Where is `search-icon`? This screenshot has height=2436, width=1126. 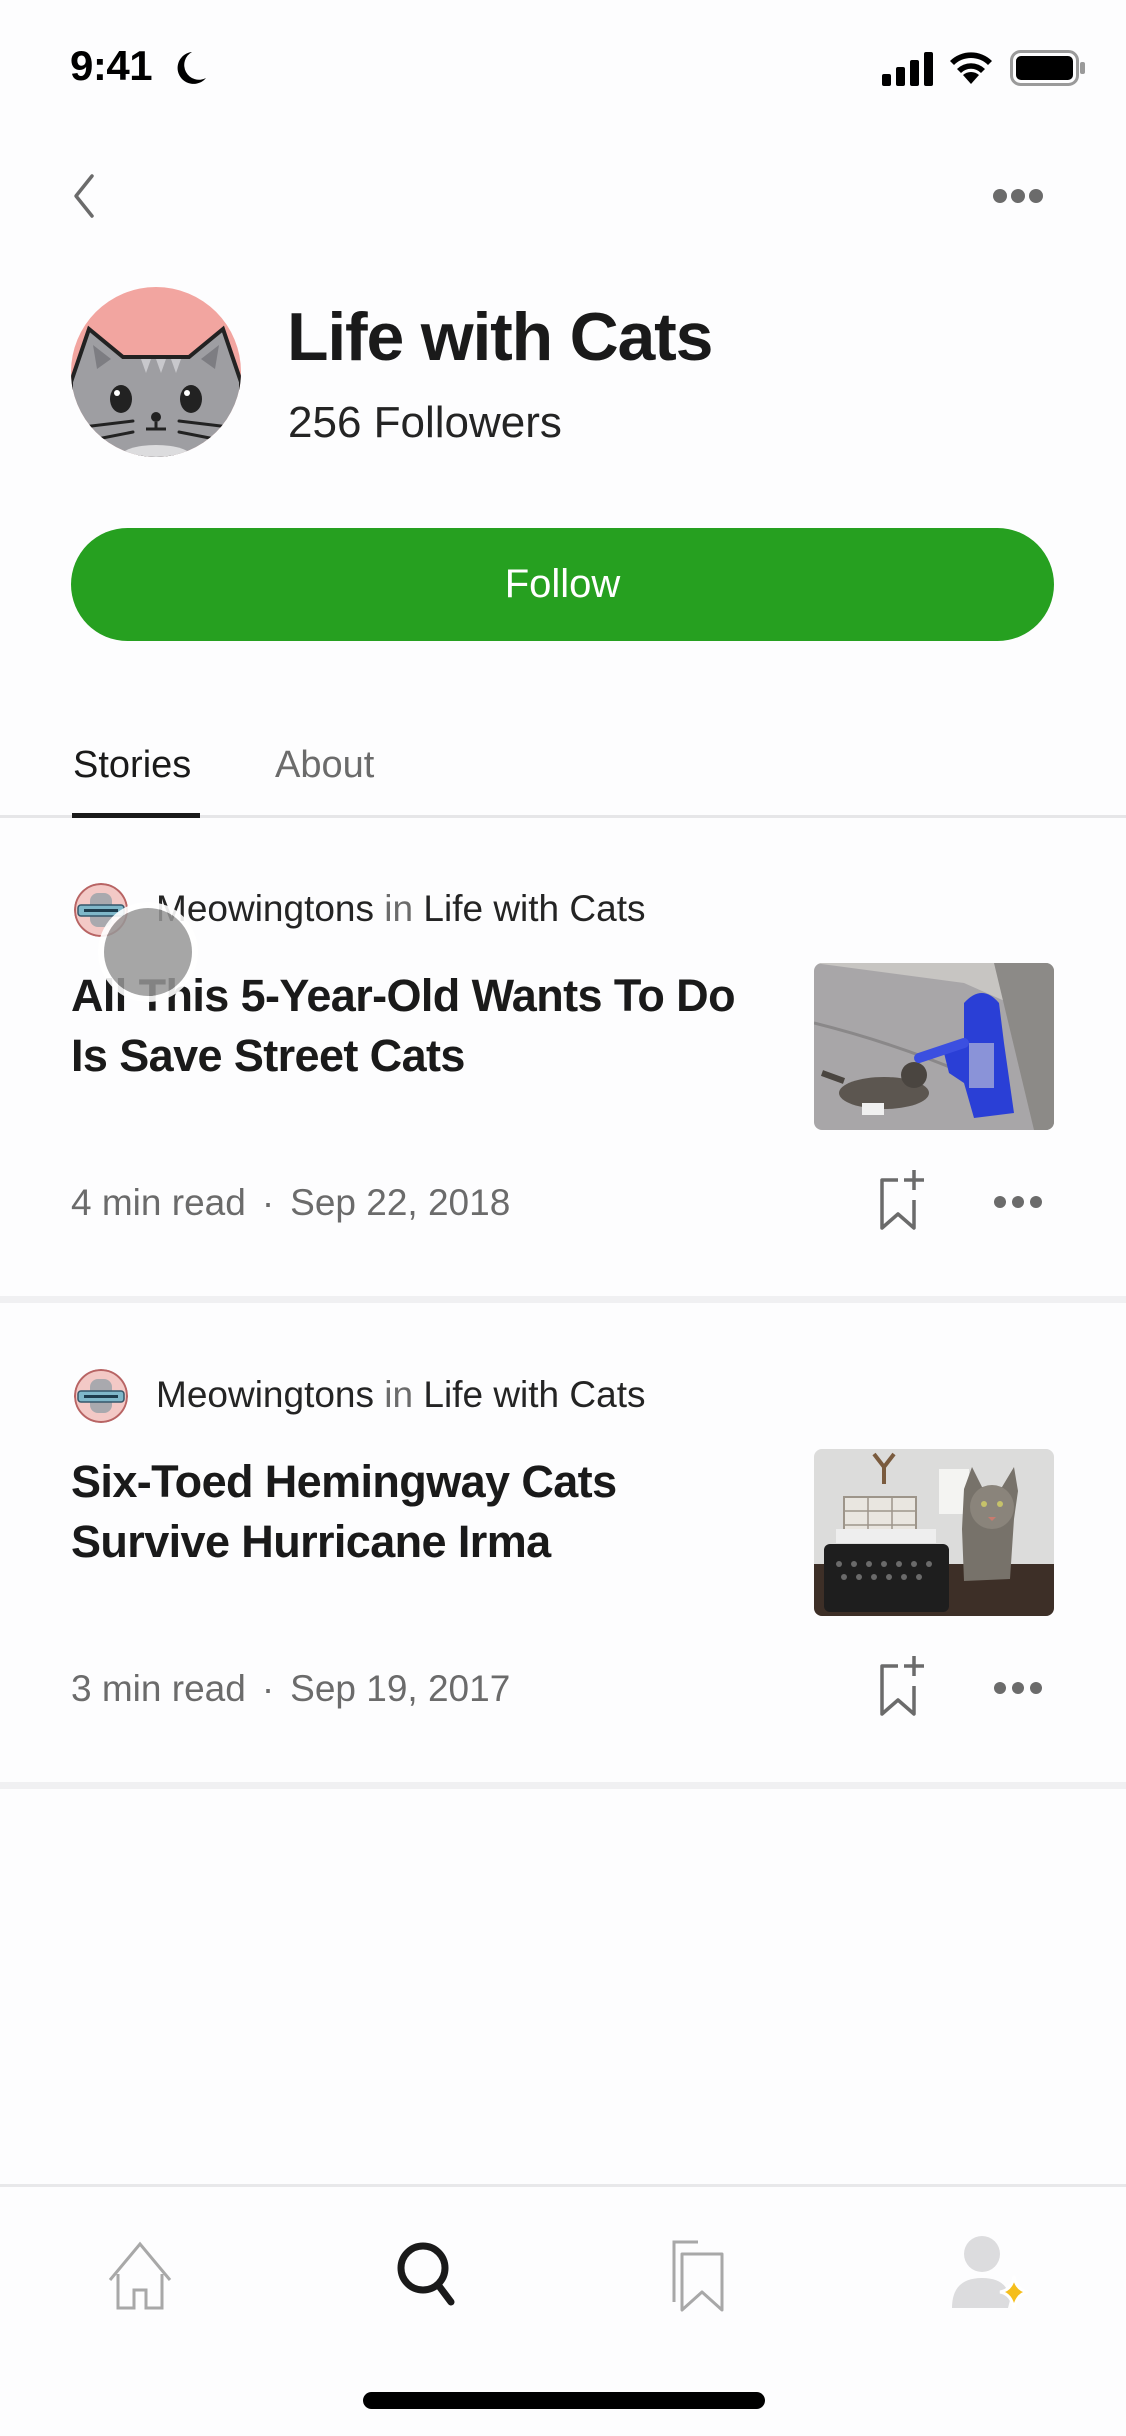 search-icon is located at coordinates (426, 2274).